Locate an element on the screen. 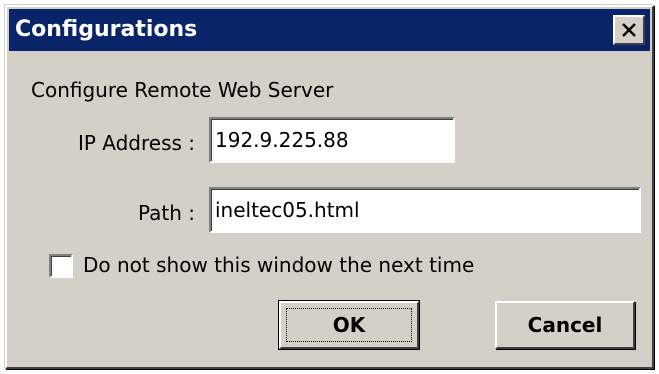 The image size is (659, 374). close-icon is located at coordinates (629, 30).